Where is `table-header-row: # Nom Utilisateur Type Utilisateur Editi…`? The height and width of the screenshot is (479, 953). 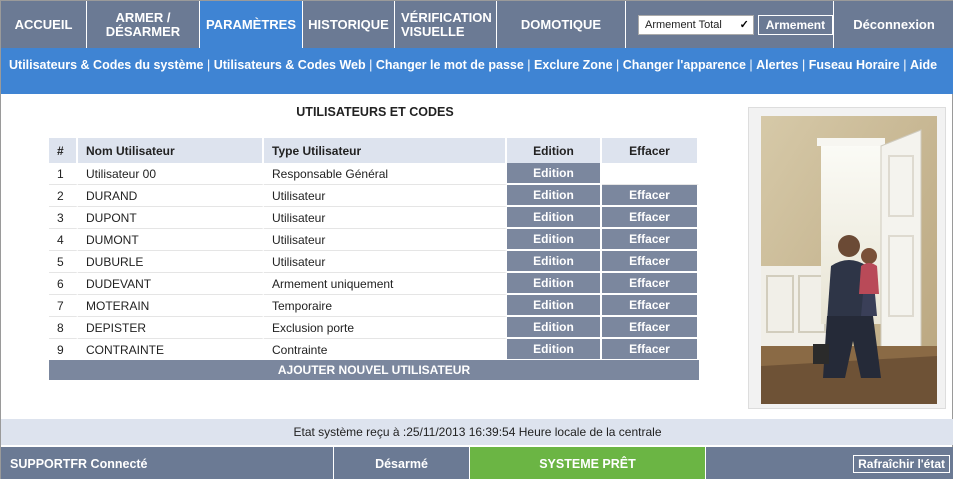 table-header-row: # Nom Utilisateur Type Utilisateur Editi… is located at coordinates (374, 150).